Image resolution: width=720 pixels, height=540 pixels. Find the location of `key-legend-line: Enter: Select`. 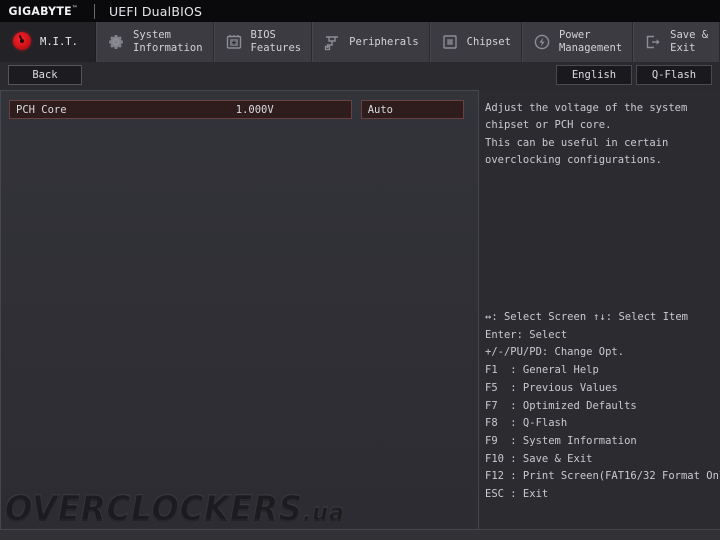

key-legend-line: Enter: Select is located at coordinates (526, 334).